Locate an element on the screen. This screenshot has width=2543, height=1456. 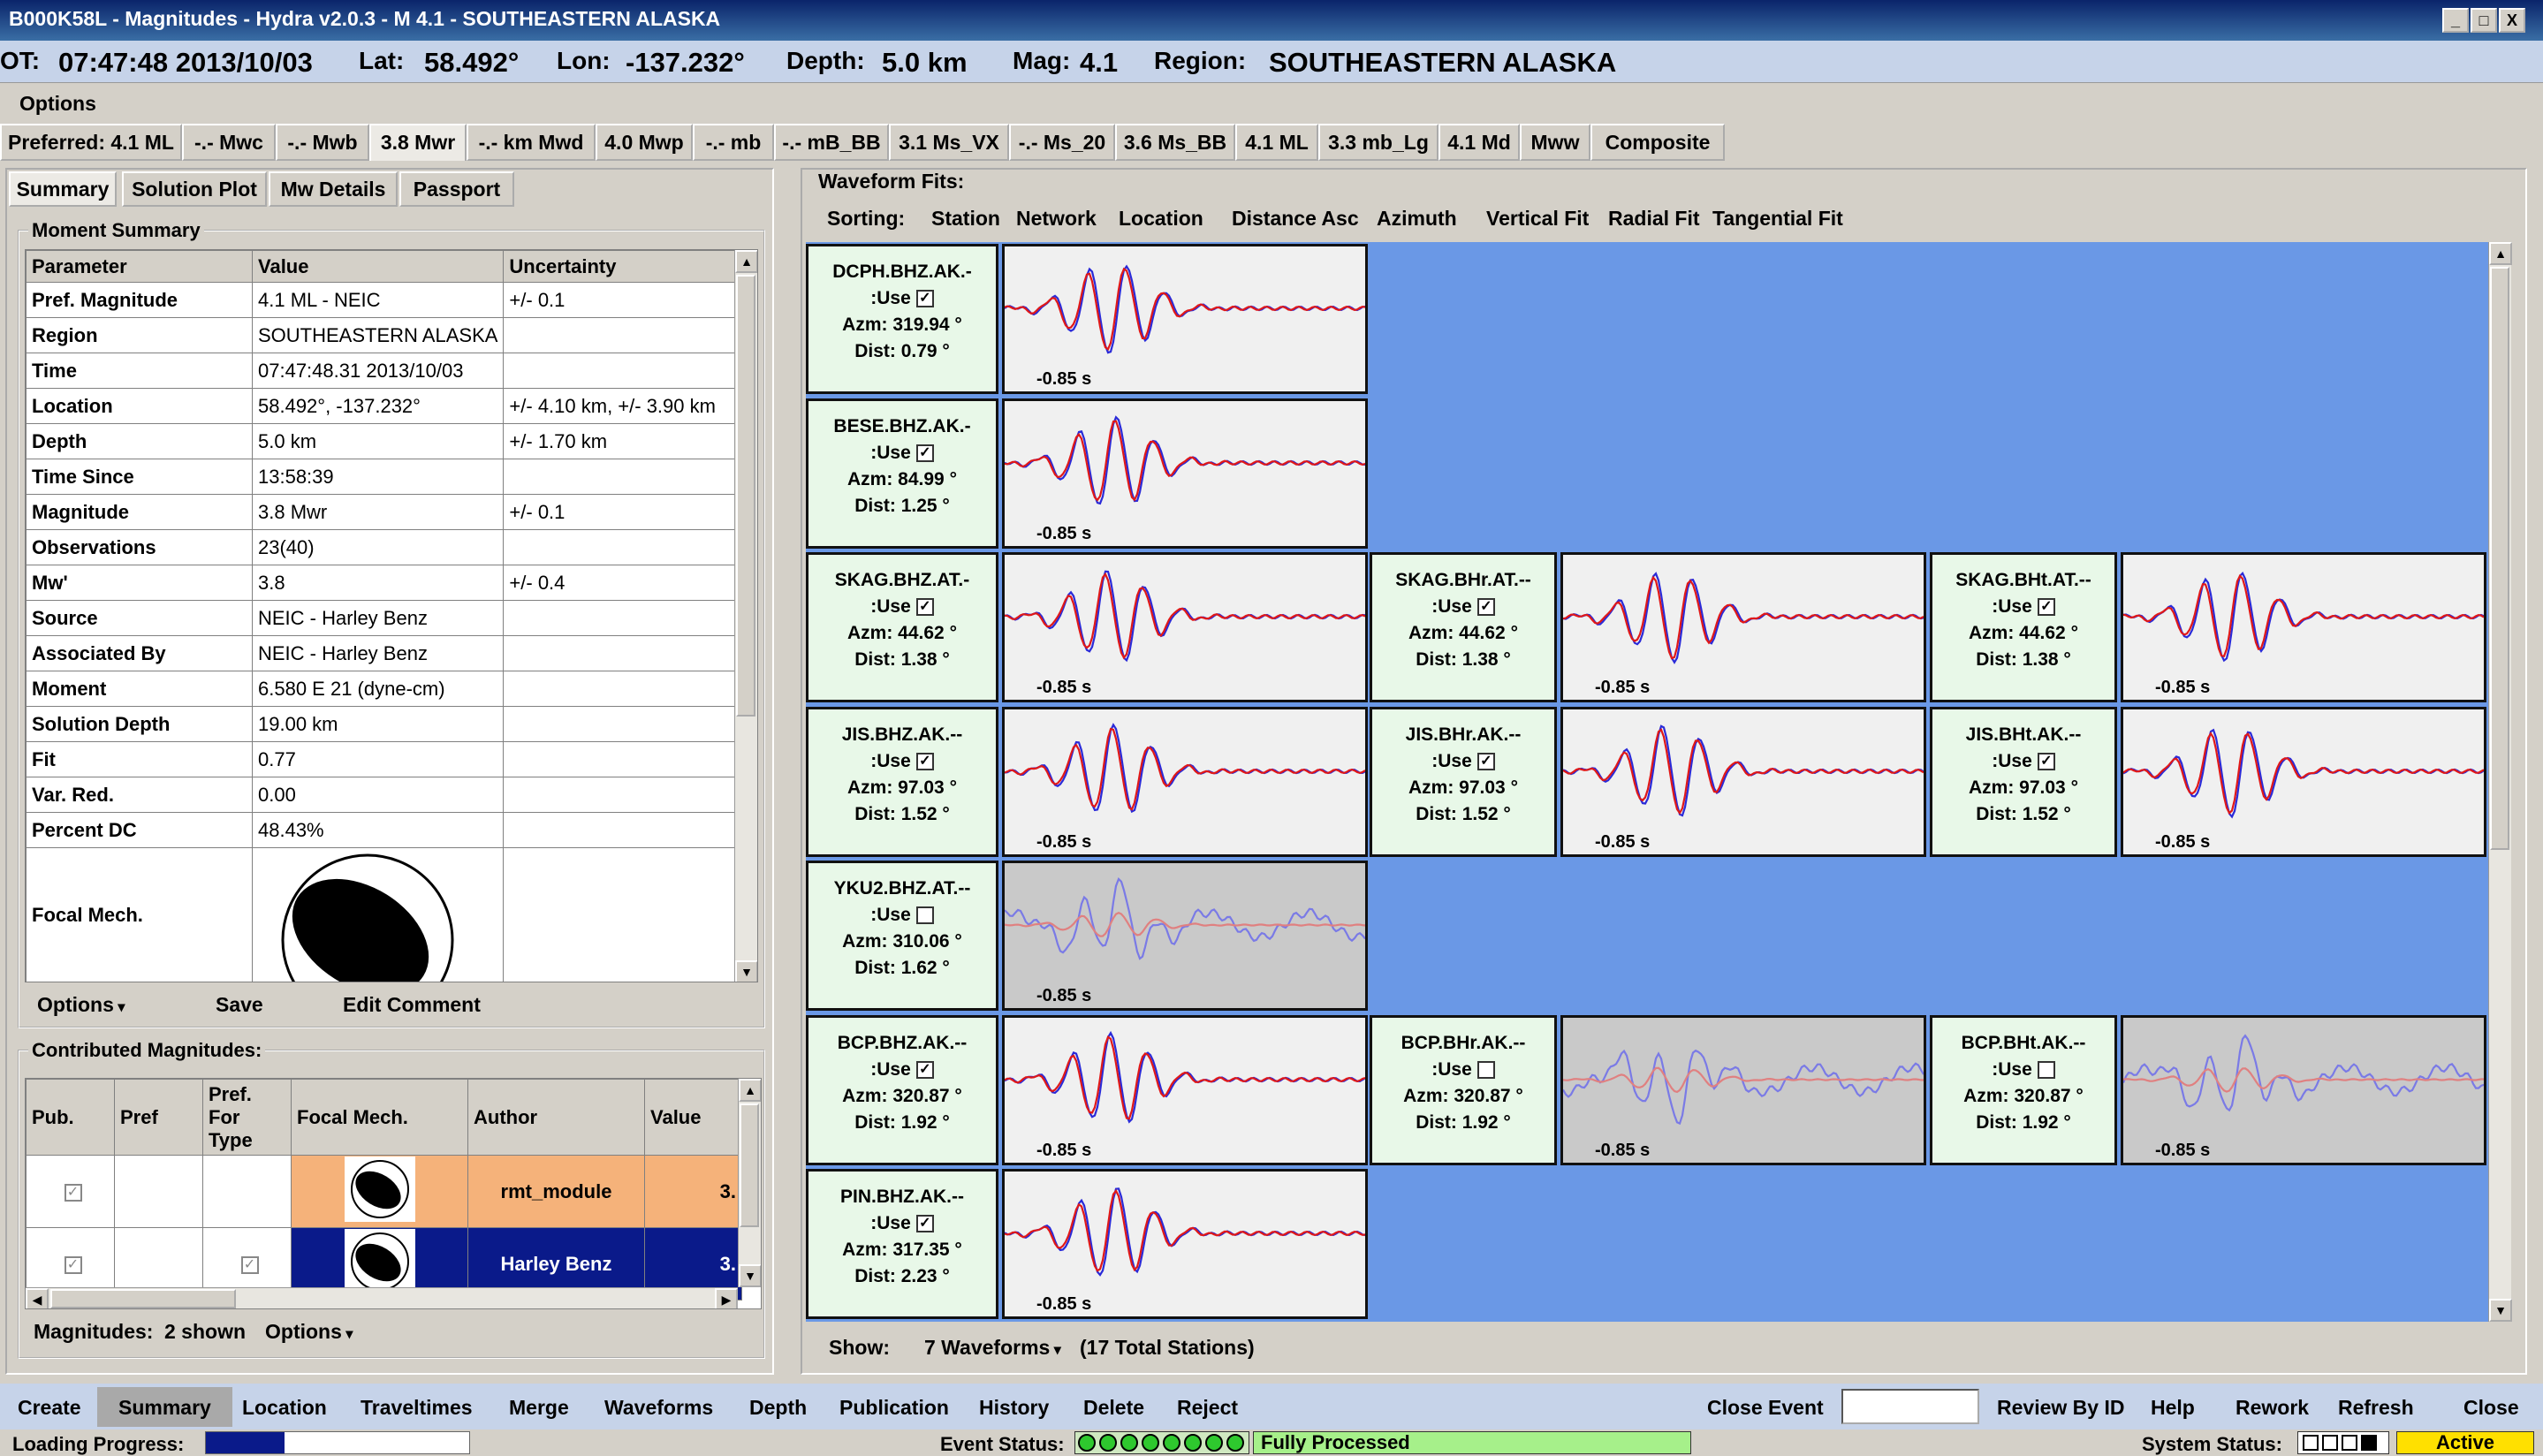
sort-azimuth-button: Azimuth is located at coordinates (1417, 219).